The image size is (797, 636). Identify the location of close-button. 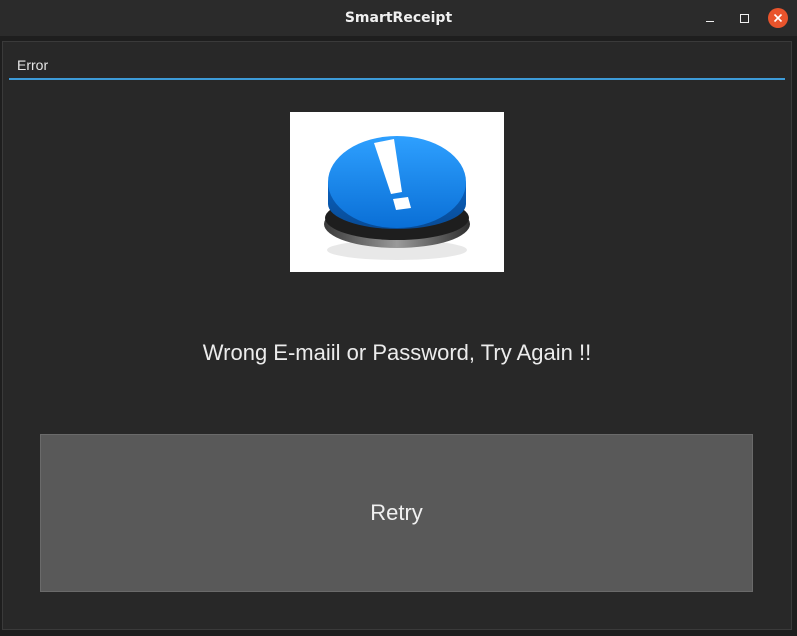
(778, 18).